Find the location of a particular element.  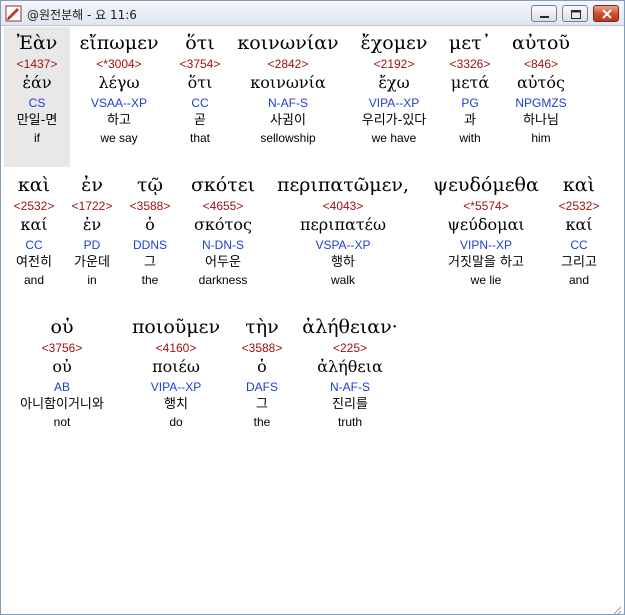

korean-gloss: 진리를 is located at coordinates (350, 404).